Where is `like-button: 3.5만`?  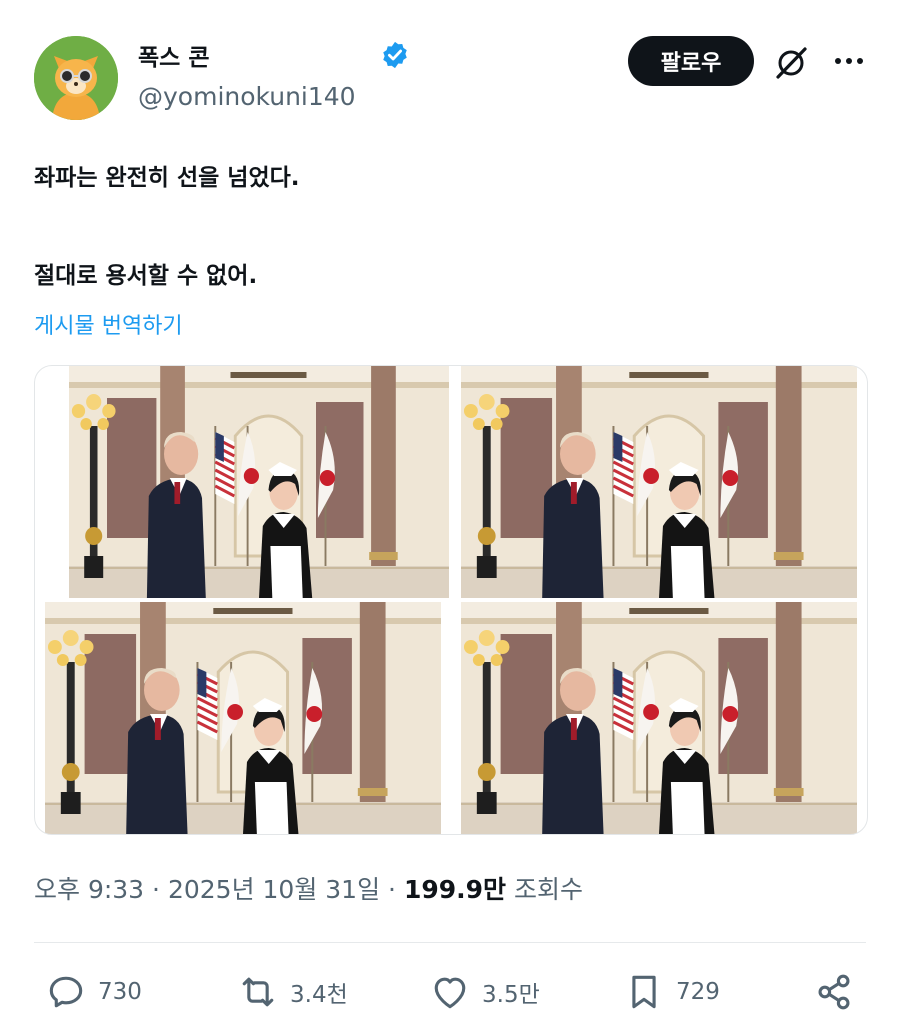
like-button: 3.5만 is located at coordinates (484, 992).